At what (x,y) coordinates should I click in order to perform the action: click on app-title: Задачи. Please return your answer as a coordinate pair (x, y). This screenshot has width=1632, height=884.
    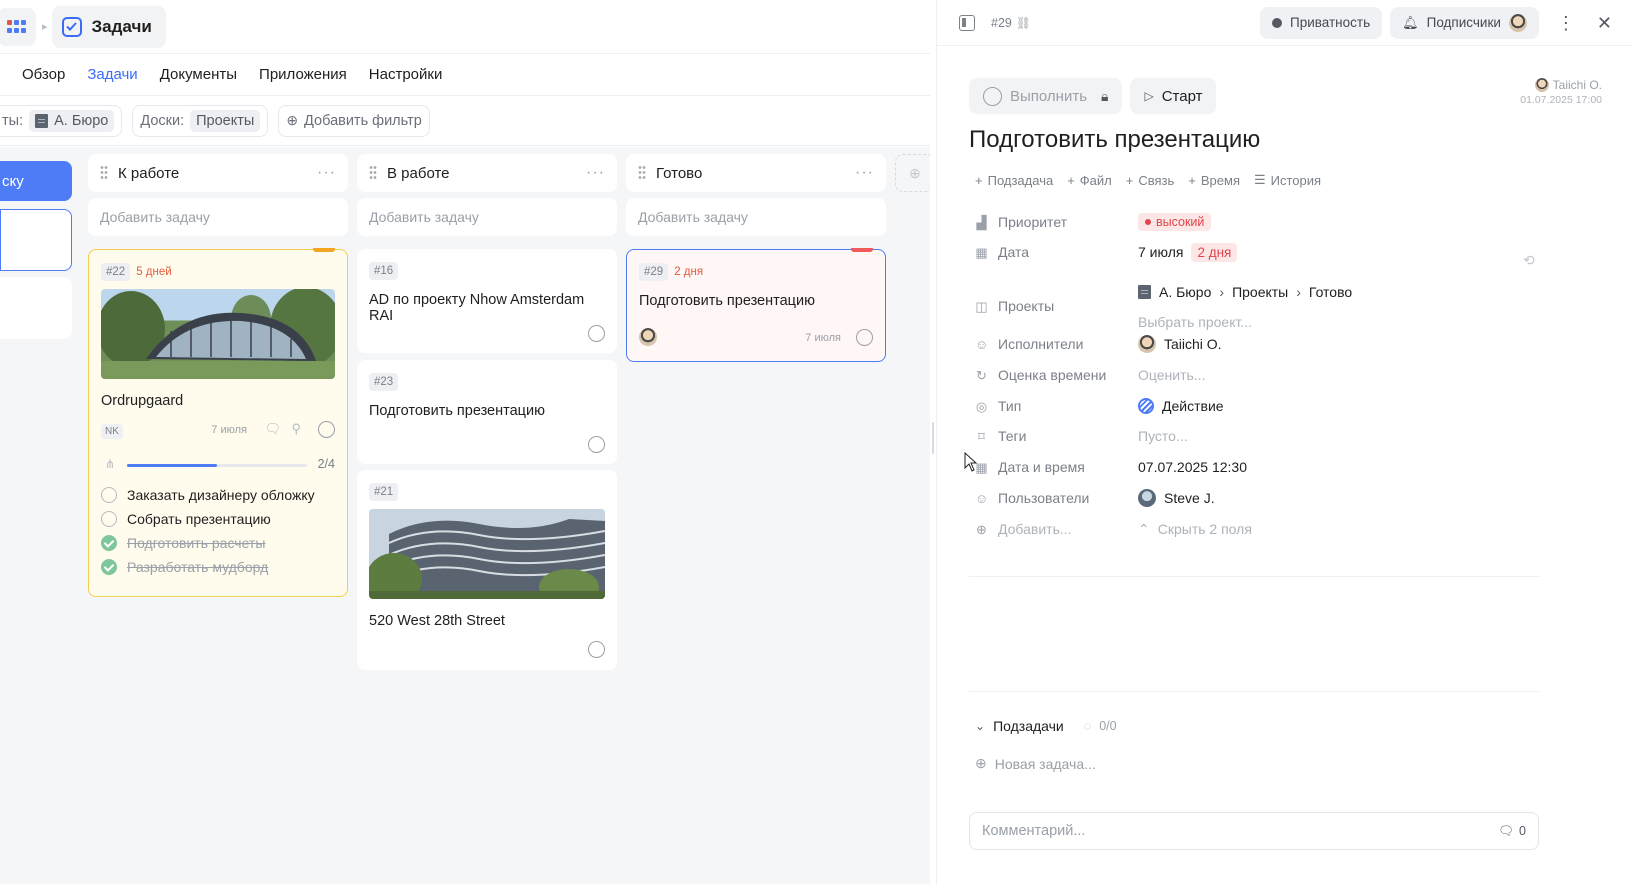
    Looking at the image, I should click on (108, 26).